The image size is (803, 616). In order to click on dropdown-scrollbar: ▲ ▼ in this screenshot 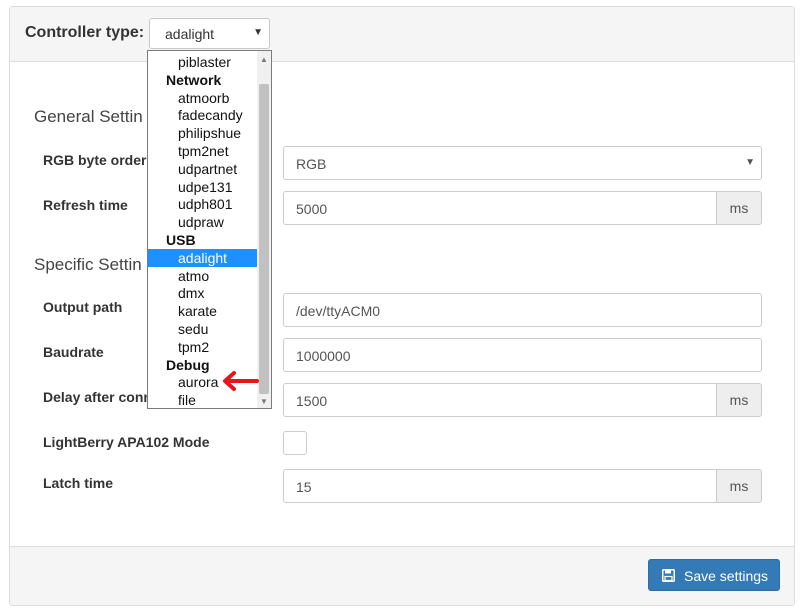, I will do `click(264, 229)`.